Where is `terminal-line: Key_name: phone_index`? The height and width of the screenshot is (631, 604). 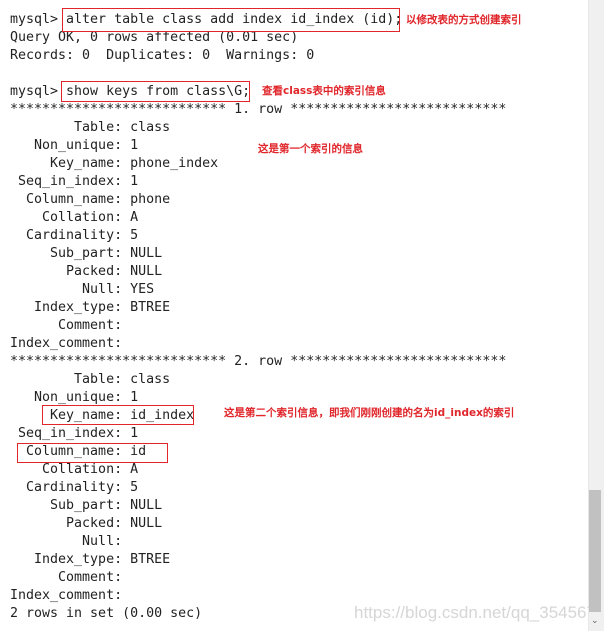 terminal-line: Key_name: phone_index is located at coordinates (114, 163).